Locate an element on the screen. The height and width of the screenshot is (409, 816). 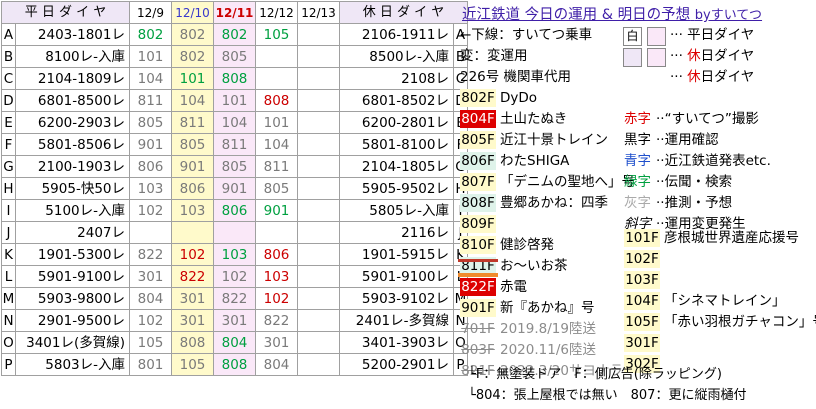
table-row: E6200-2903レ8058111041016200-2801レE is located at coordinates (234, 122).